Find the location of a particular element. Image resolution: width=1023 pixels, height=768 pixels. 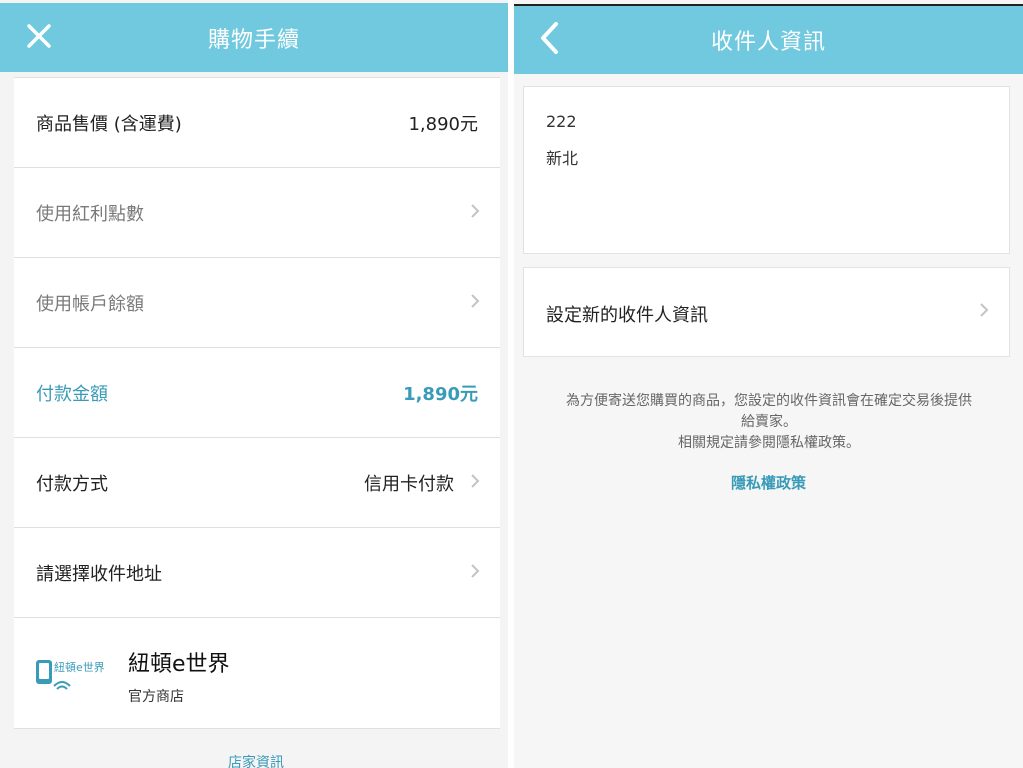

recipient-header: 收件人資訊 is located at coordinates (768, 39).